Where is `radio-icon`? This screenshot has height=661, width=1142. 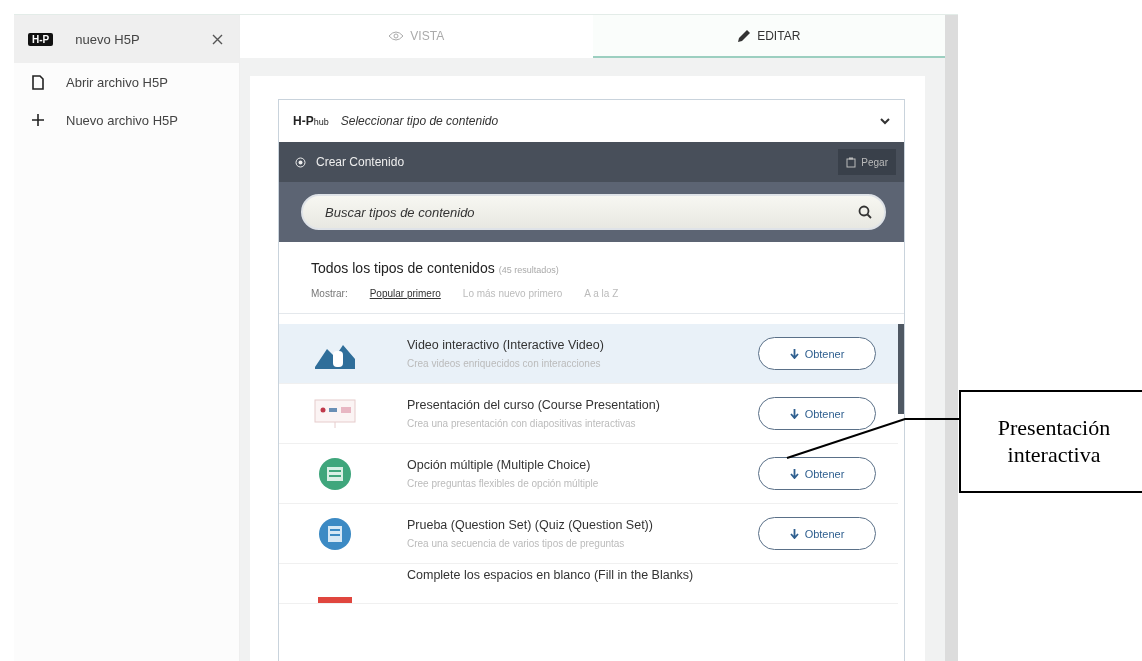 radio-icon is located at coordinates (300, 162).